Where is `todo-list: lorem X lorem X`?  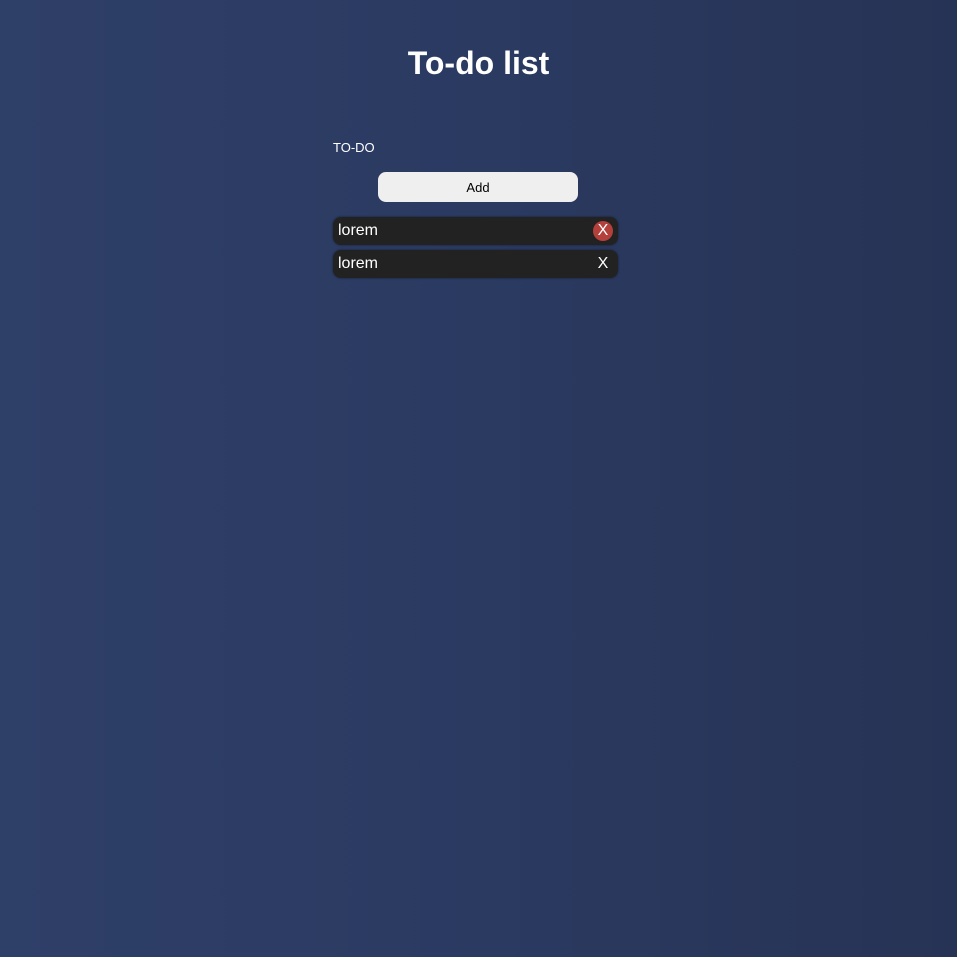
todo-list: lorem X lorem X is located at coordinates (475, 250).